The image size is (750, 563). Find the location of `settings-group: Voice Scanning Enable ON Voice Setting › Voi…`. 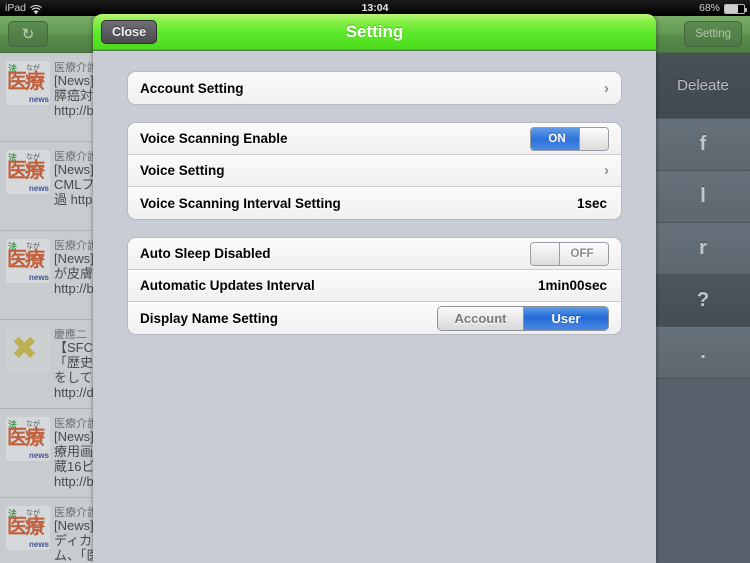

settings-group: Voice Scanning Enable ON Voice Setting › Voi… is located at coordinates (374, 171).